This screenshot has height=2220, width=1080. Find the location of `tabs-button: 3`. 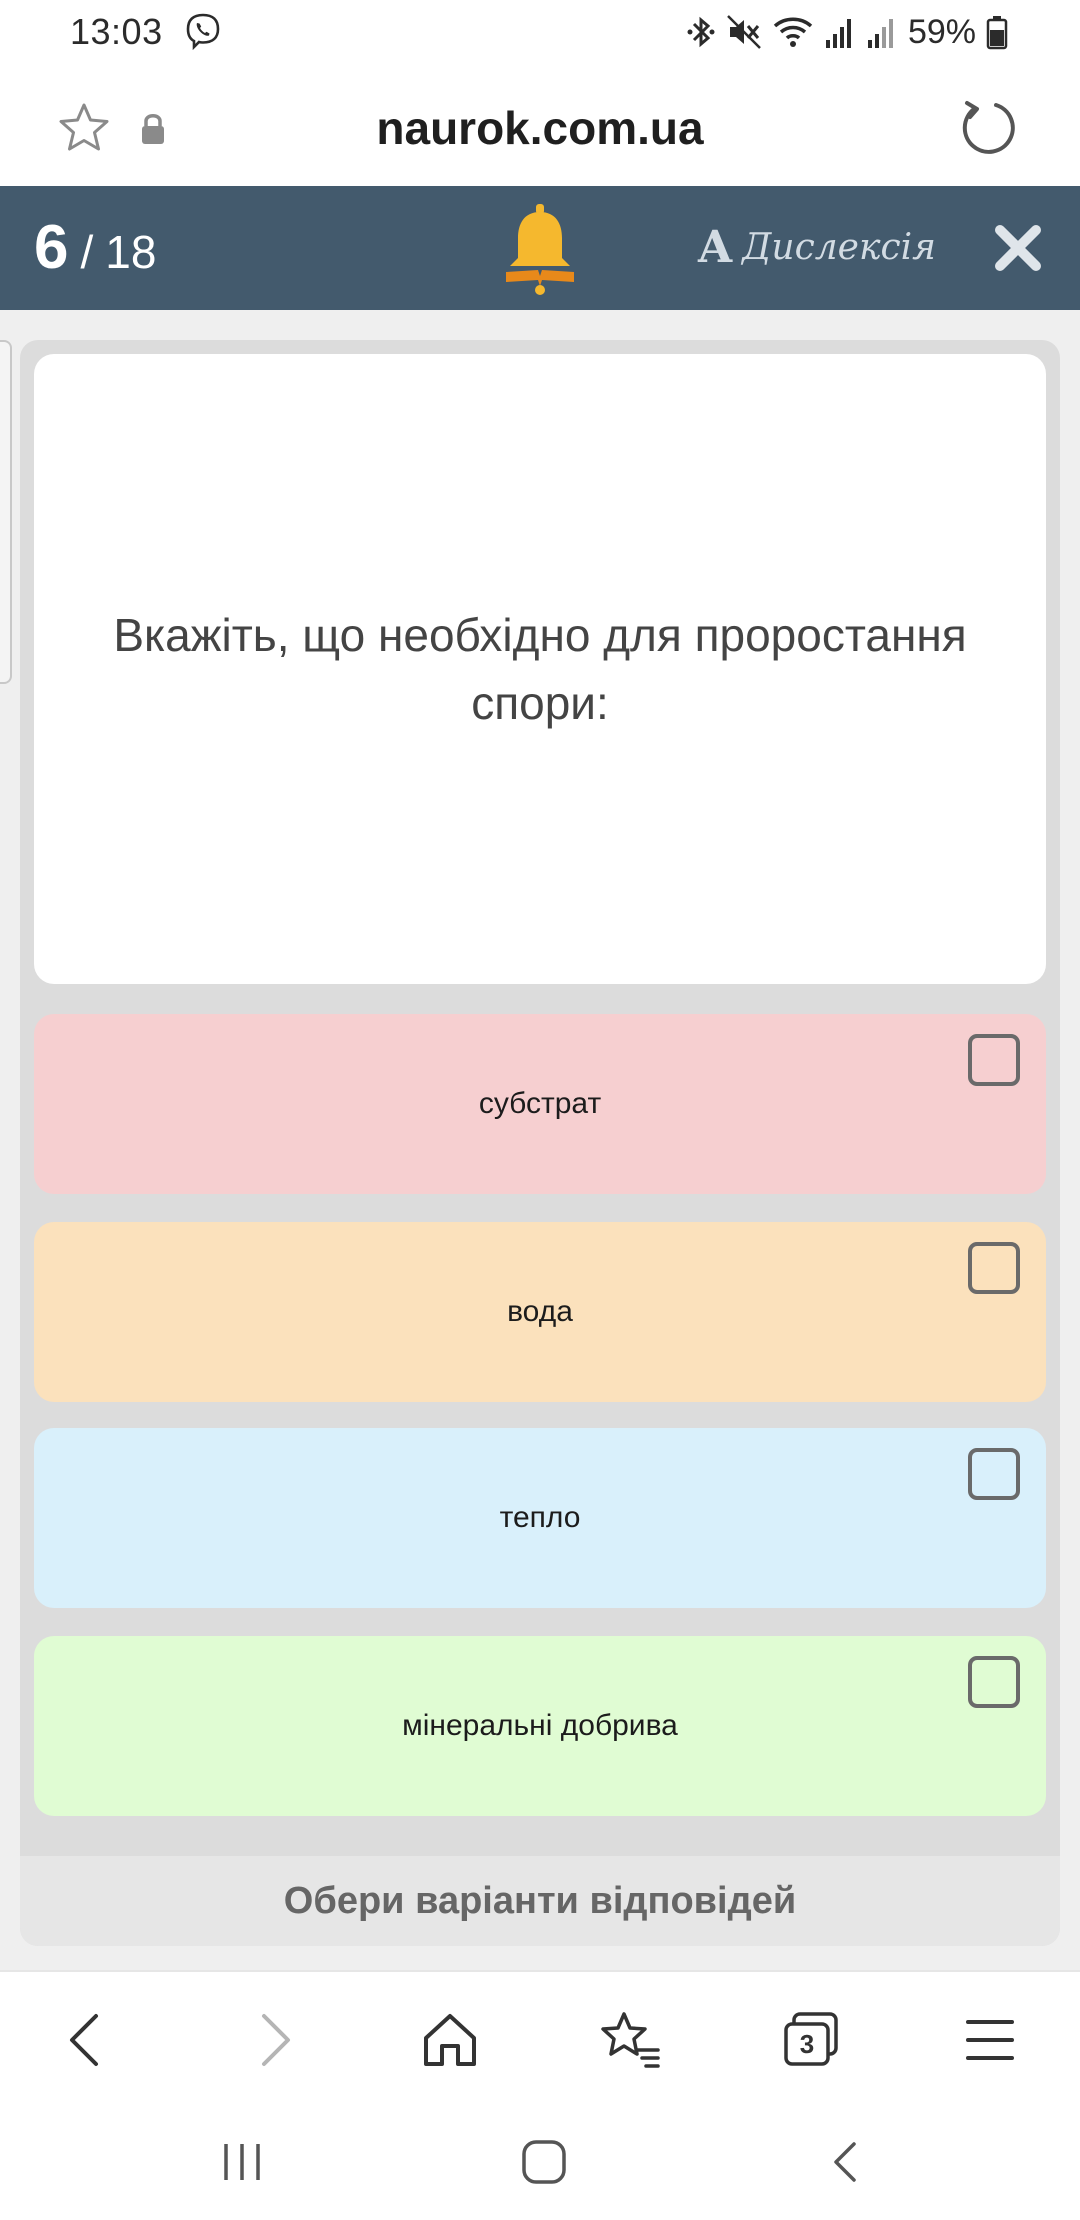

tabs-button: 3 is located at coordinates (812, 2040).